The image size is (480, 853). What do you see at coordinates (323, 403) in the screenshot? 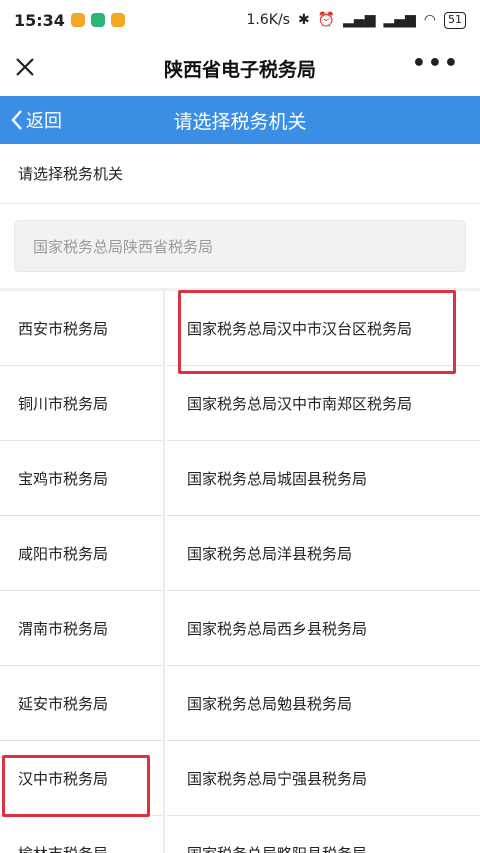
I see `list-item: 国家税务总局汉中市南郑区税务局` at bounding box center [323, 403].